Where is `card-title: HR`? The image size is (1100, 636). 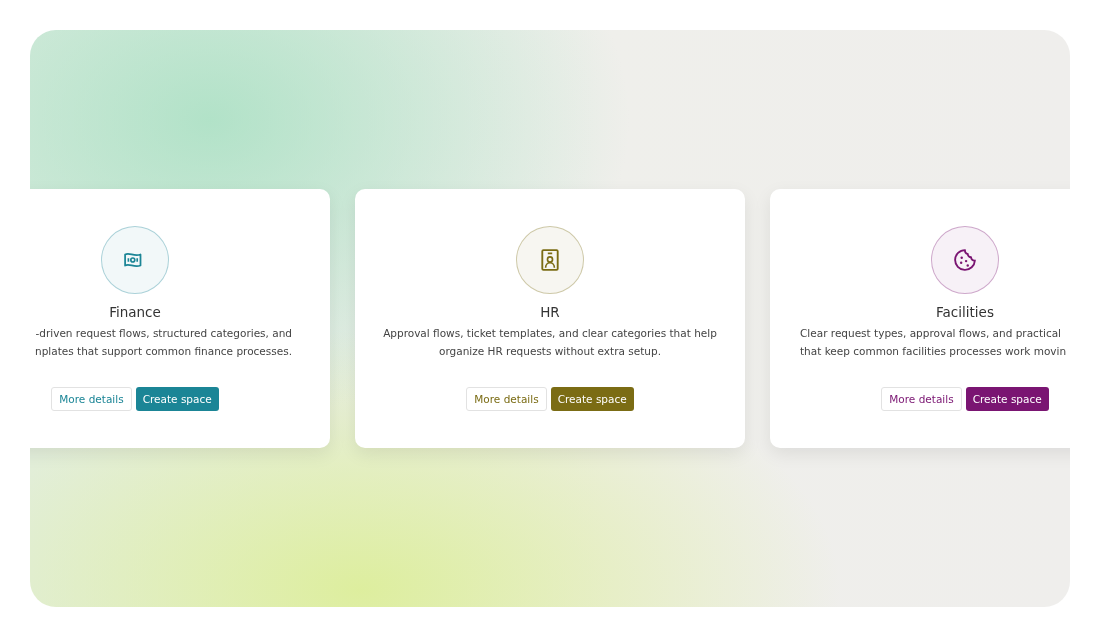 card-title: HR is located at coordinates (550, 312).